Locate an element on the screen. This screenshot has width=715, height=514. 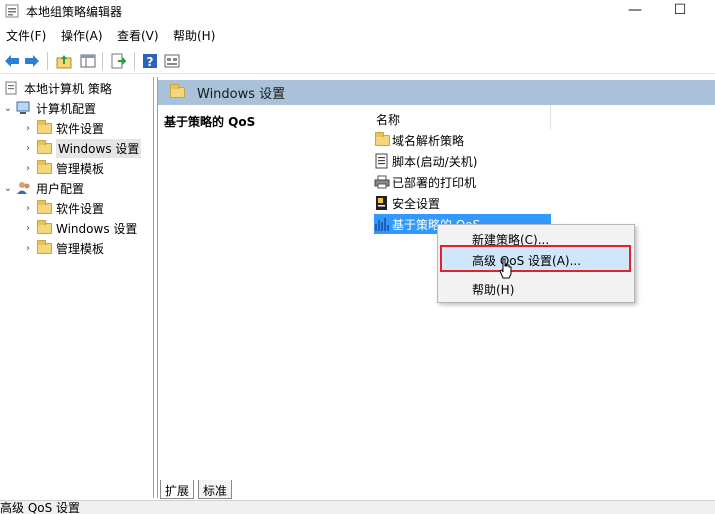
list-item-security-settings: 安全设置 is located at coordinates (407, 203).